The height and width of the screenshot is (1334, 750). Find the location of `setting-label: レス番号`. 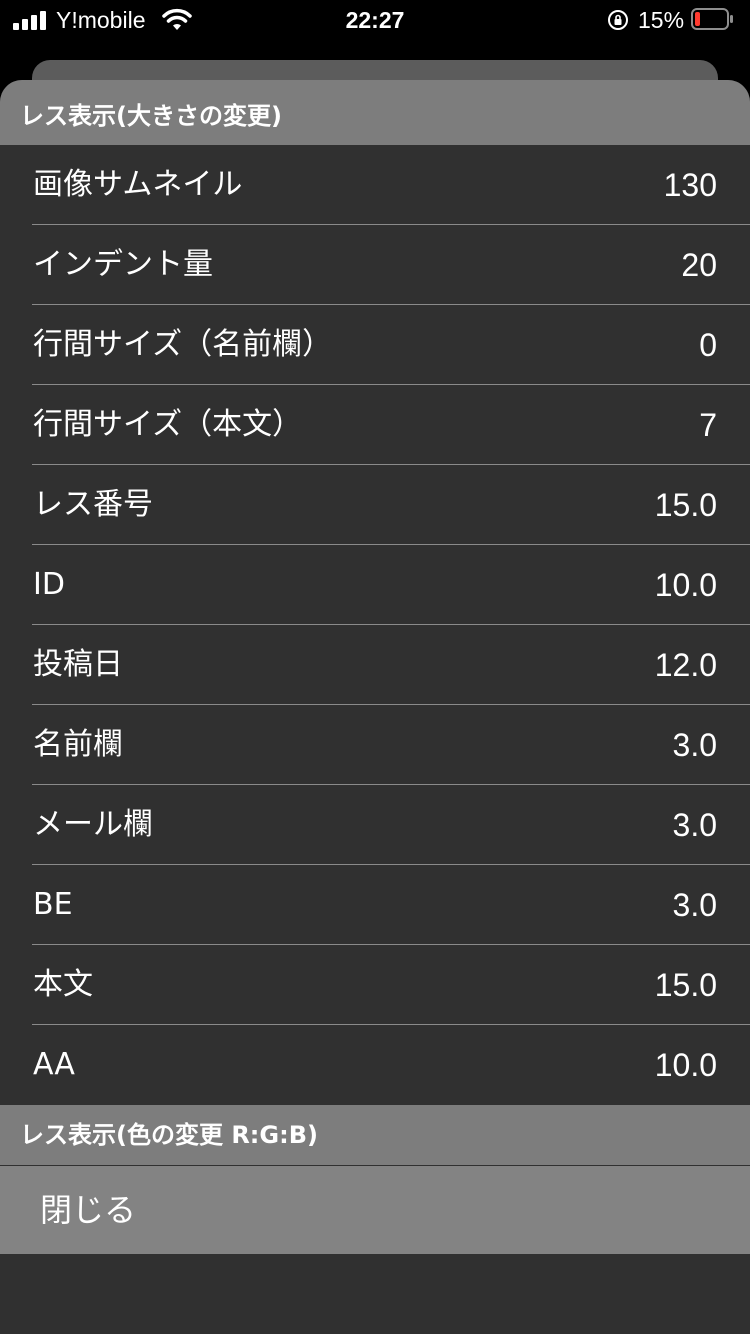

setting-label: レス番号 is located at coordinates (93, 504).